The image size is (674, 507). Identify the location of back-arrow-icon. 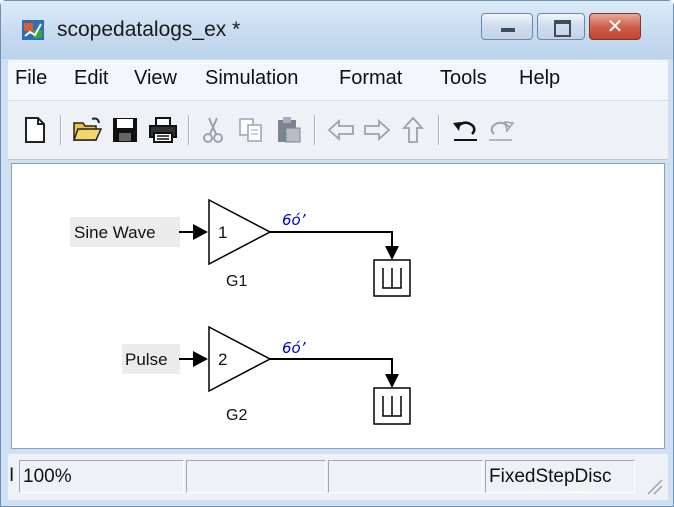
(340, 130).